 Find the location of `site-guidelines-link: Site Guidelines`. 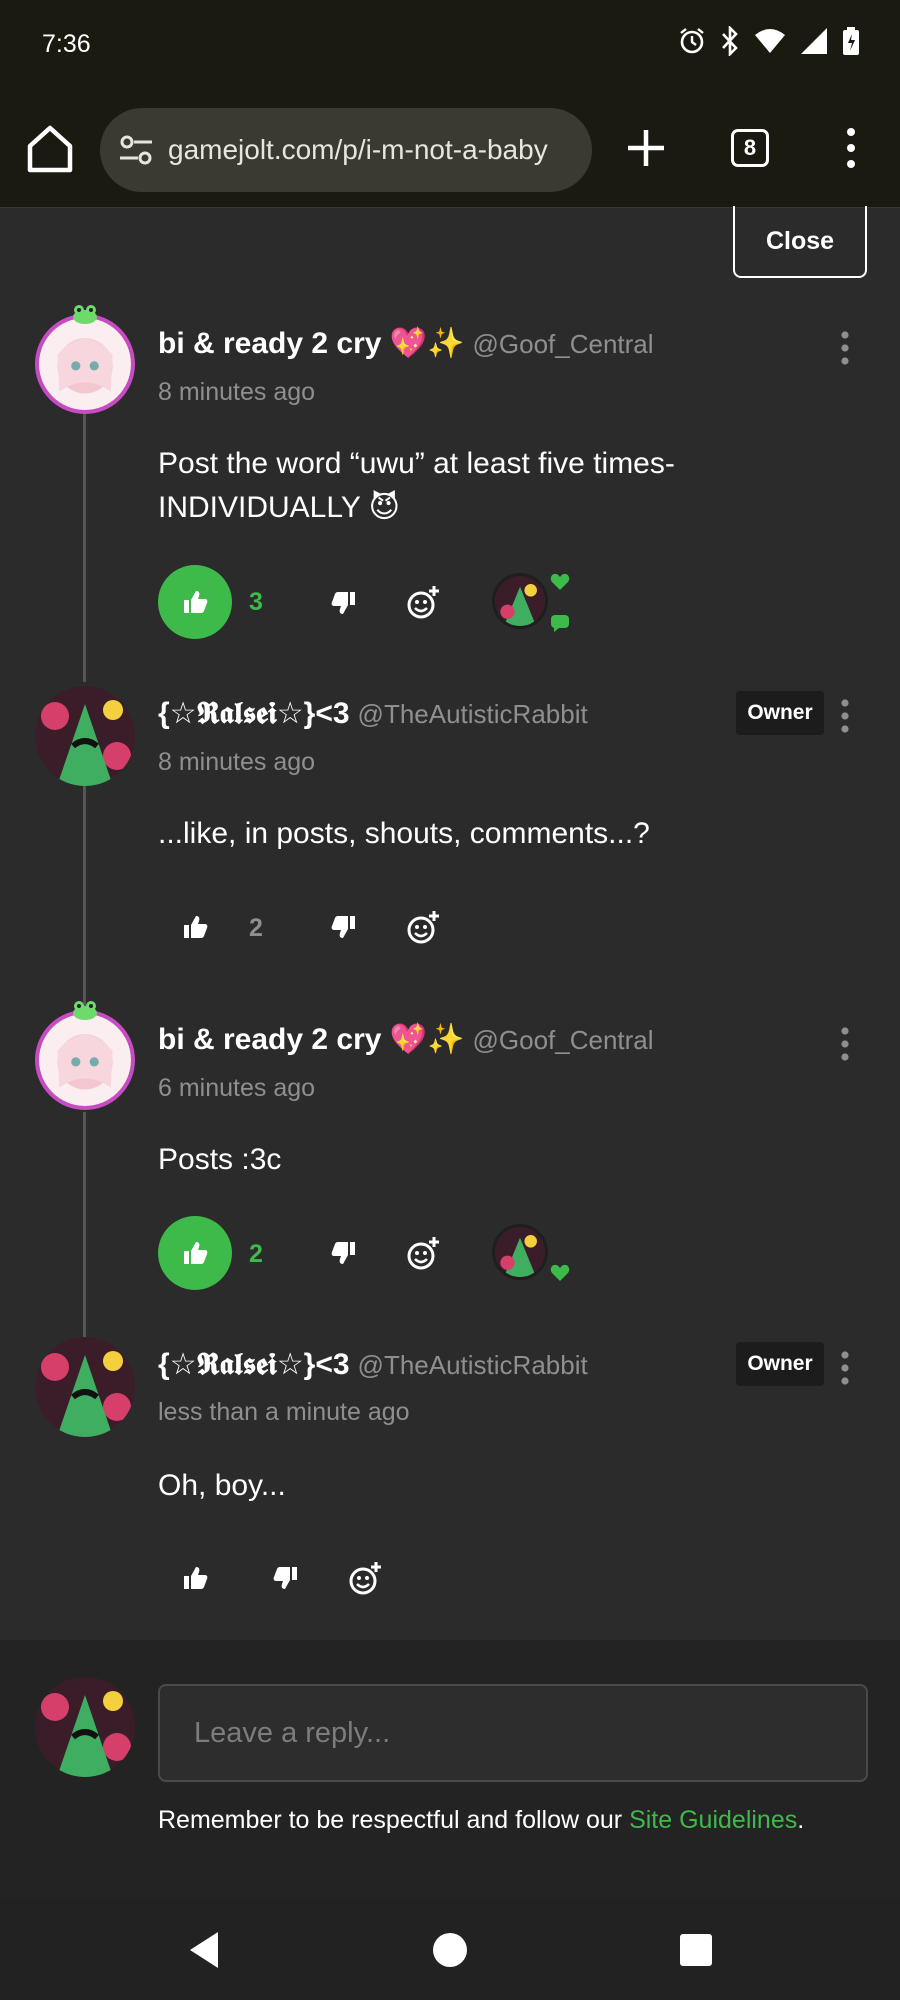

site-guidelines-link: Site Guidelines is located at coordinates (713, 1820).